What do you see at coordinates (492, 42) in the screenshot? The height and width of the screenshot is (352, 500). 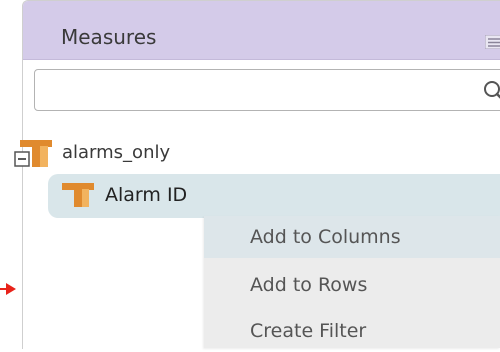 I see `panel-menu-icon` at bounding box center [492, 42].